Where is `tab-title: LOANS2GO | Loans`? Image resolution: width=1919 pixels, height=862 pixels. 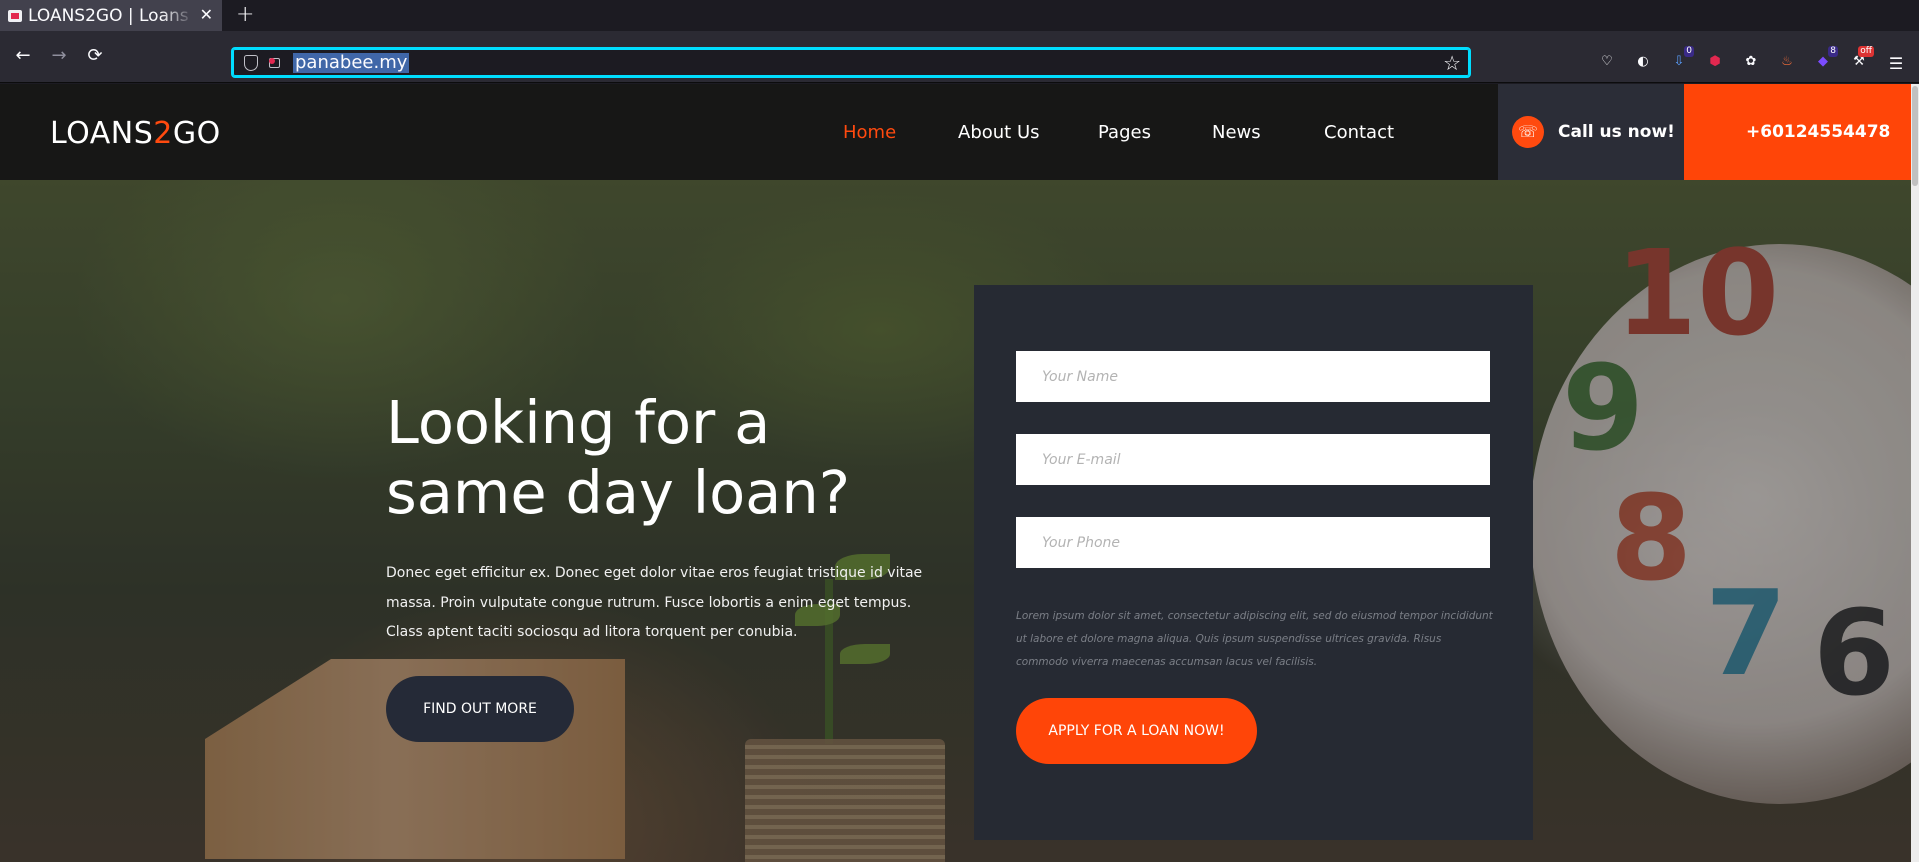
tab-title: LOANS2GO | Loans is located at coordinates (108, 15).